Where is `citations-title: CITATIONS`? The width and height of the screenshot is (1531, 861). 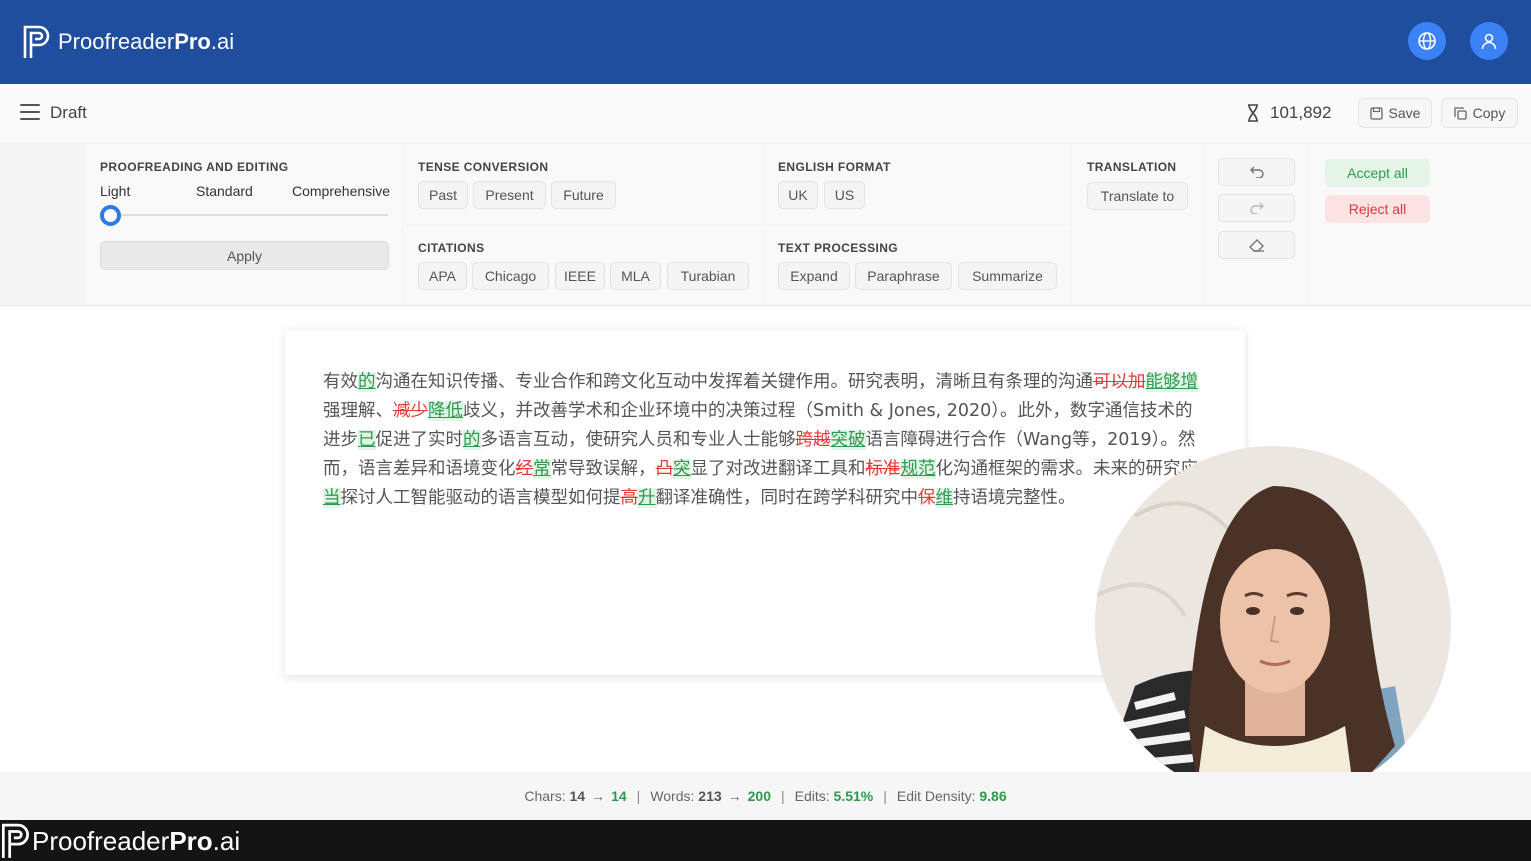 citations-title: CITATIONS is located at coordinates (451, 248).